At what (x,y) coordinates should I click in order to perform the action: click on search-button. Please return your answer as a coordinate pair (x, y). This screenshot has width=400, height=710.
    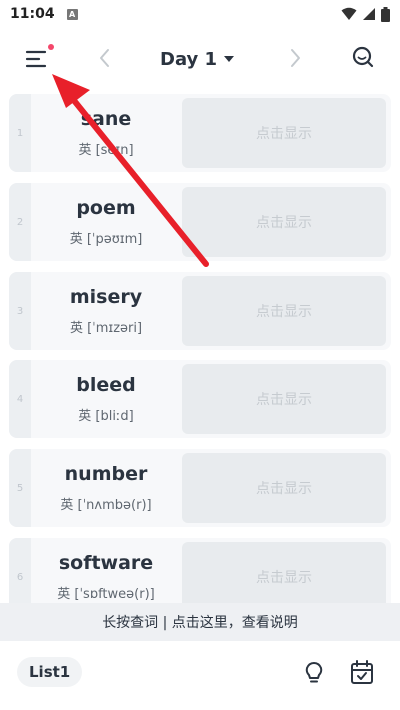
    Looking at the image, I should click on (363, 57).